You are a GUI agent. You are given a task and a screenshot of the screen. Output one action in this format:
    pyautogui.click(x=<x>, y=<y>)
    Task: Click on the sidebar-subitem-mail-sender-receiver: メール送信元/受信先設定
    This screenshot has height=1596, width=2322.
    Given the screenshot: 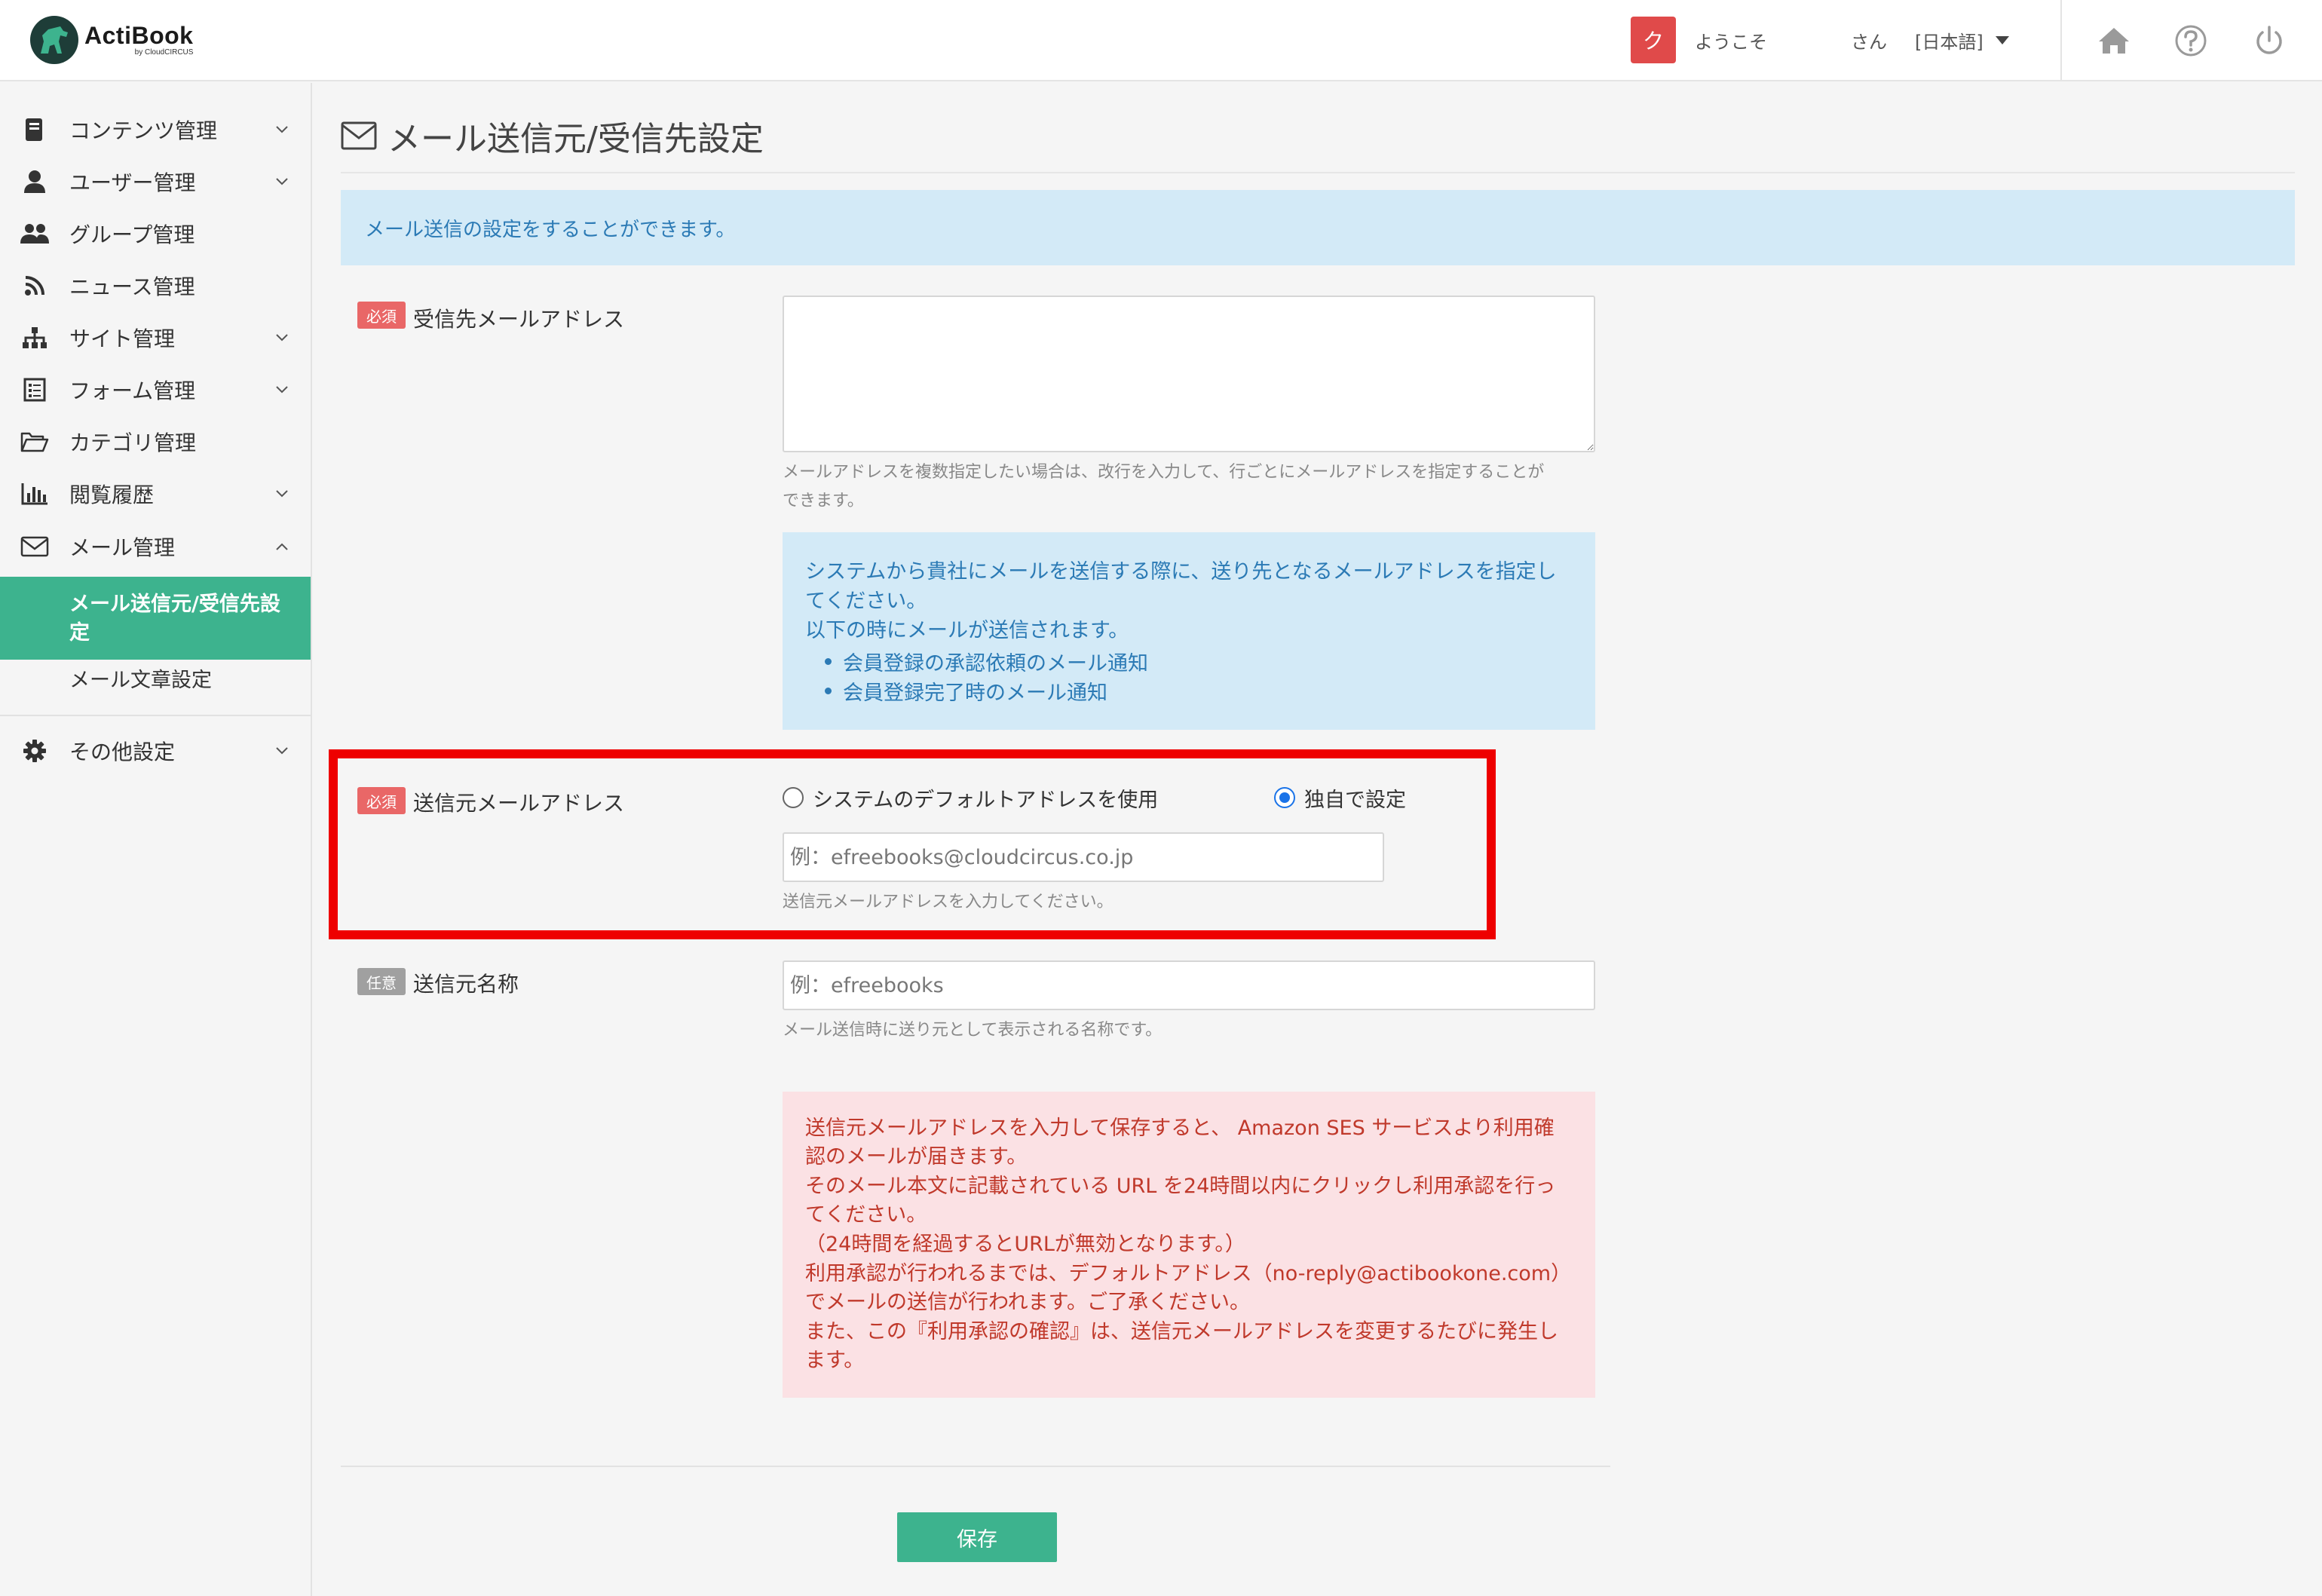 What is the action you would take?
    pyautogui.click(x=155, y=618)
    